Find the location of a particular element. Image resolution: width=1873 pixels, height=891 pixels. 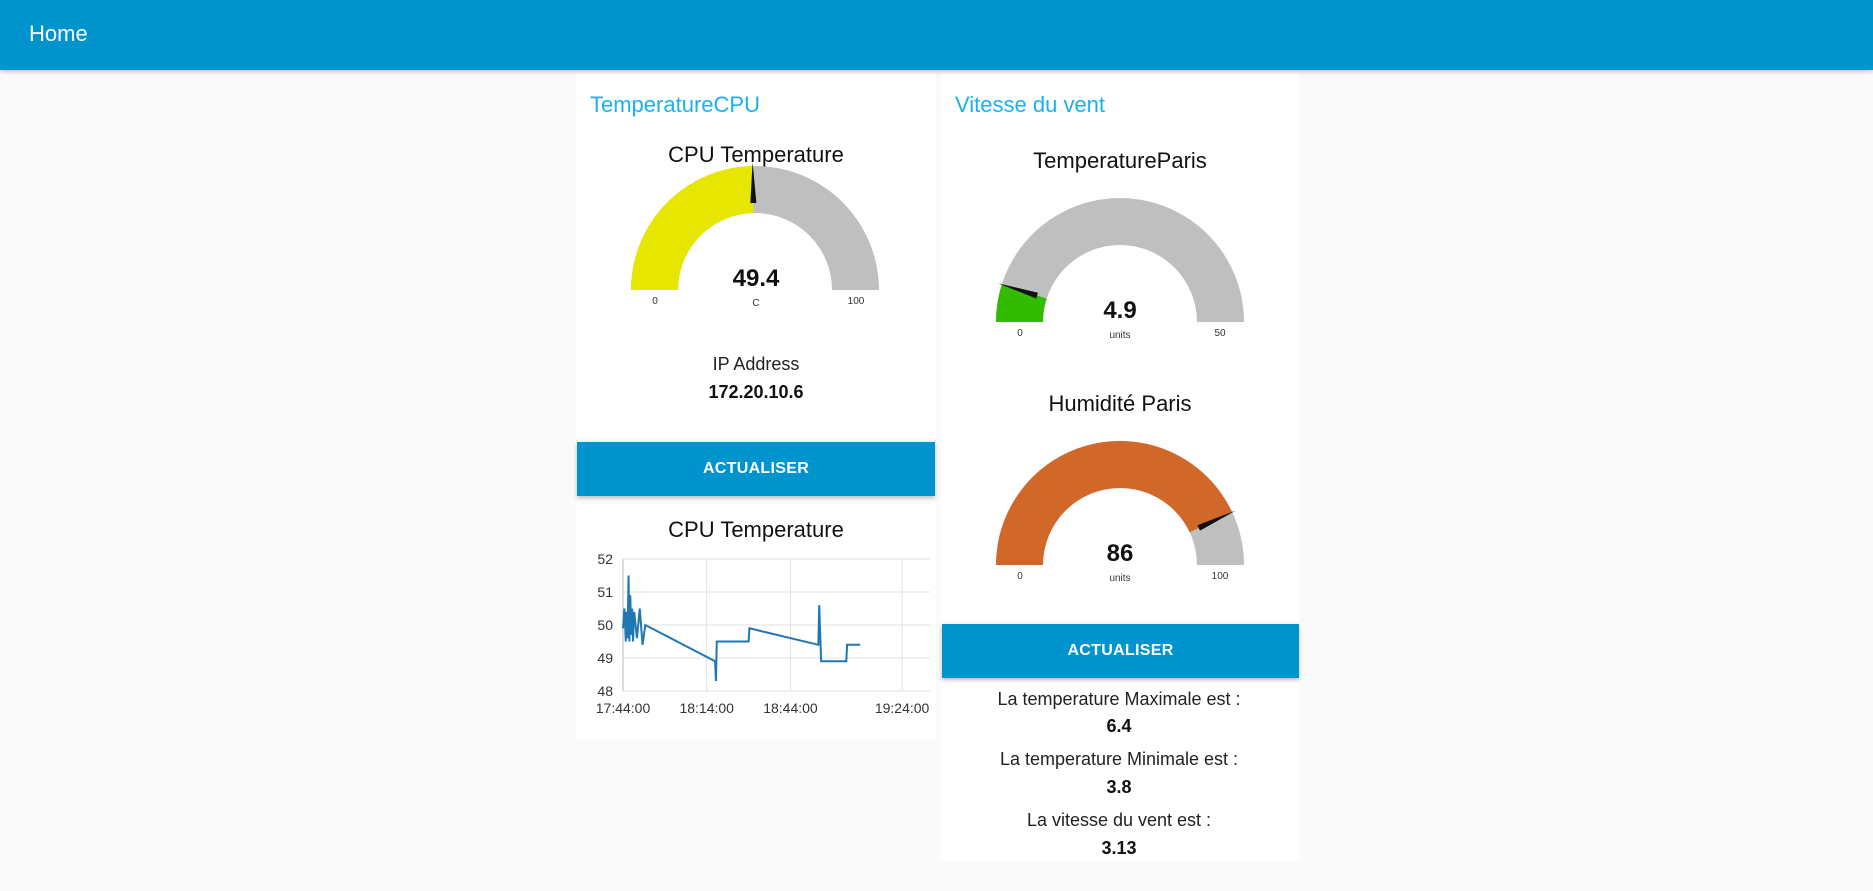

temp-gauge-max: 50 is located at coordinates (1220, 333).